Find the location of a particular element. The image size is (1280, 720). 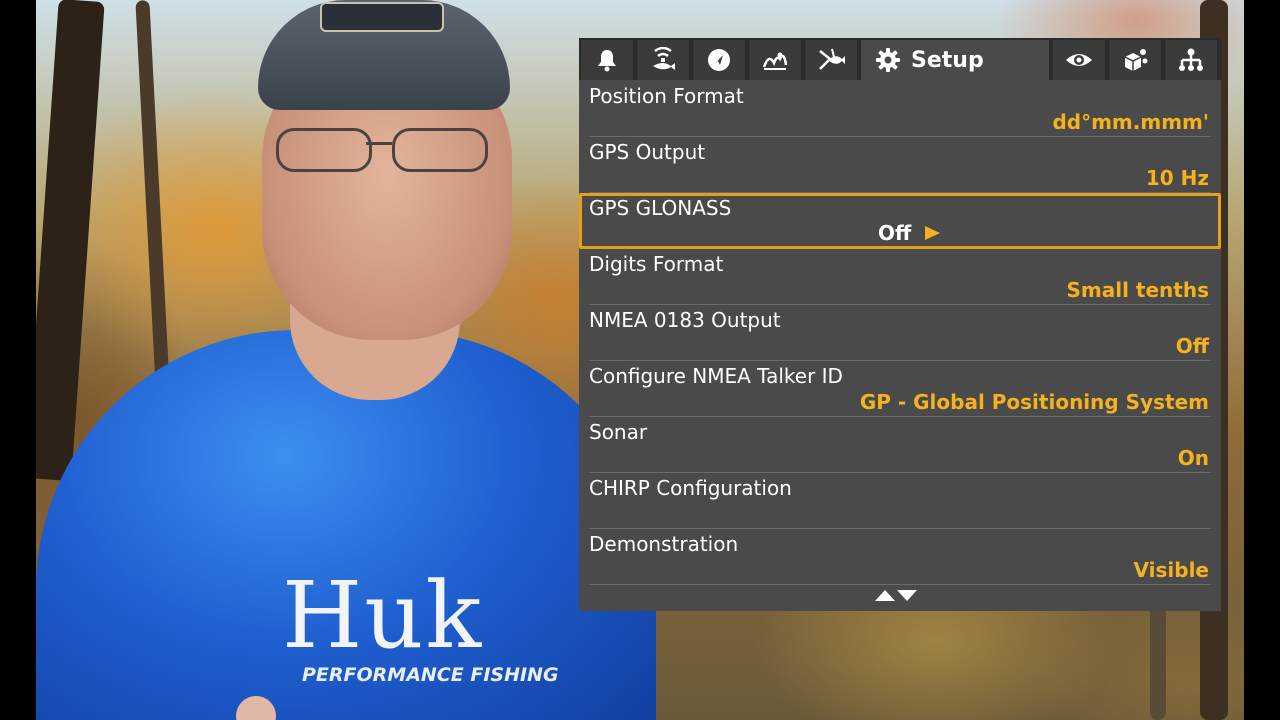

sonar-fish-icon is located at coordinates (664, 58).